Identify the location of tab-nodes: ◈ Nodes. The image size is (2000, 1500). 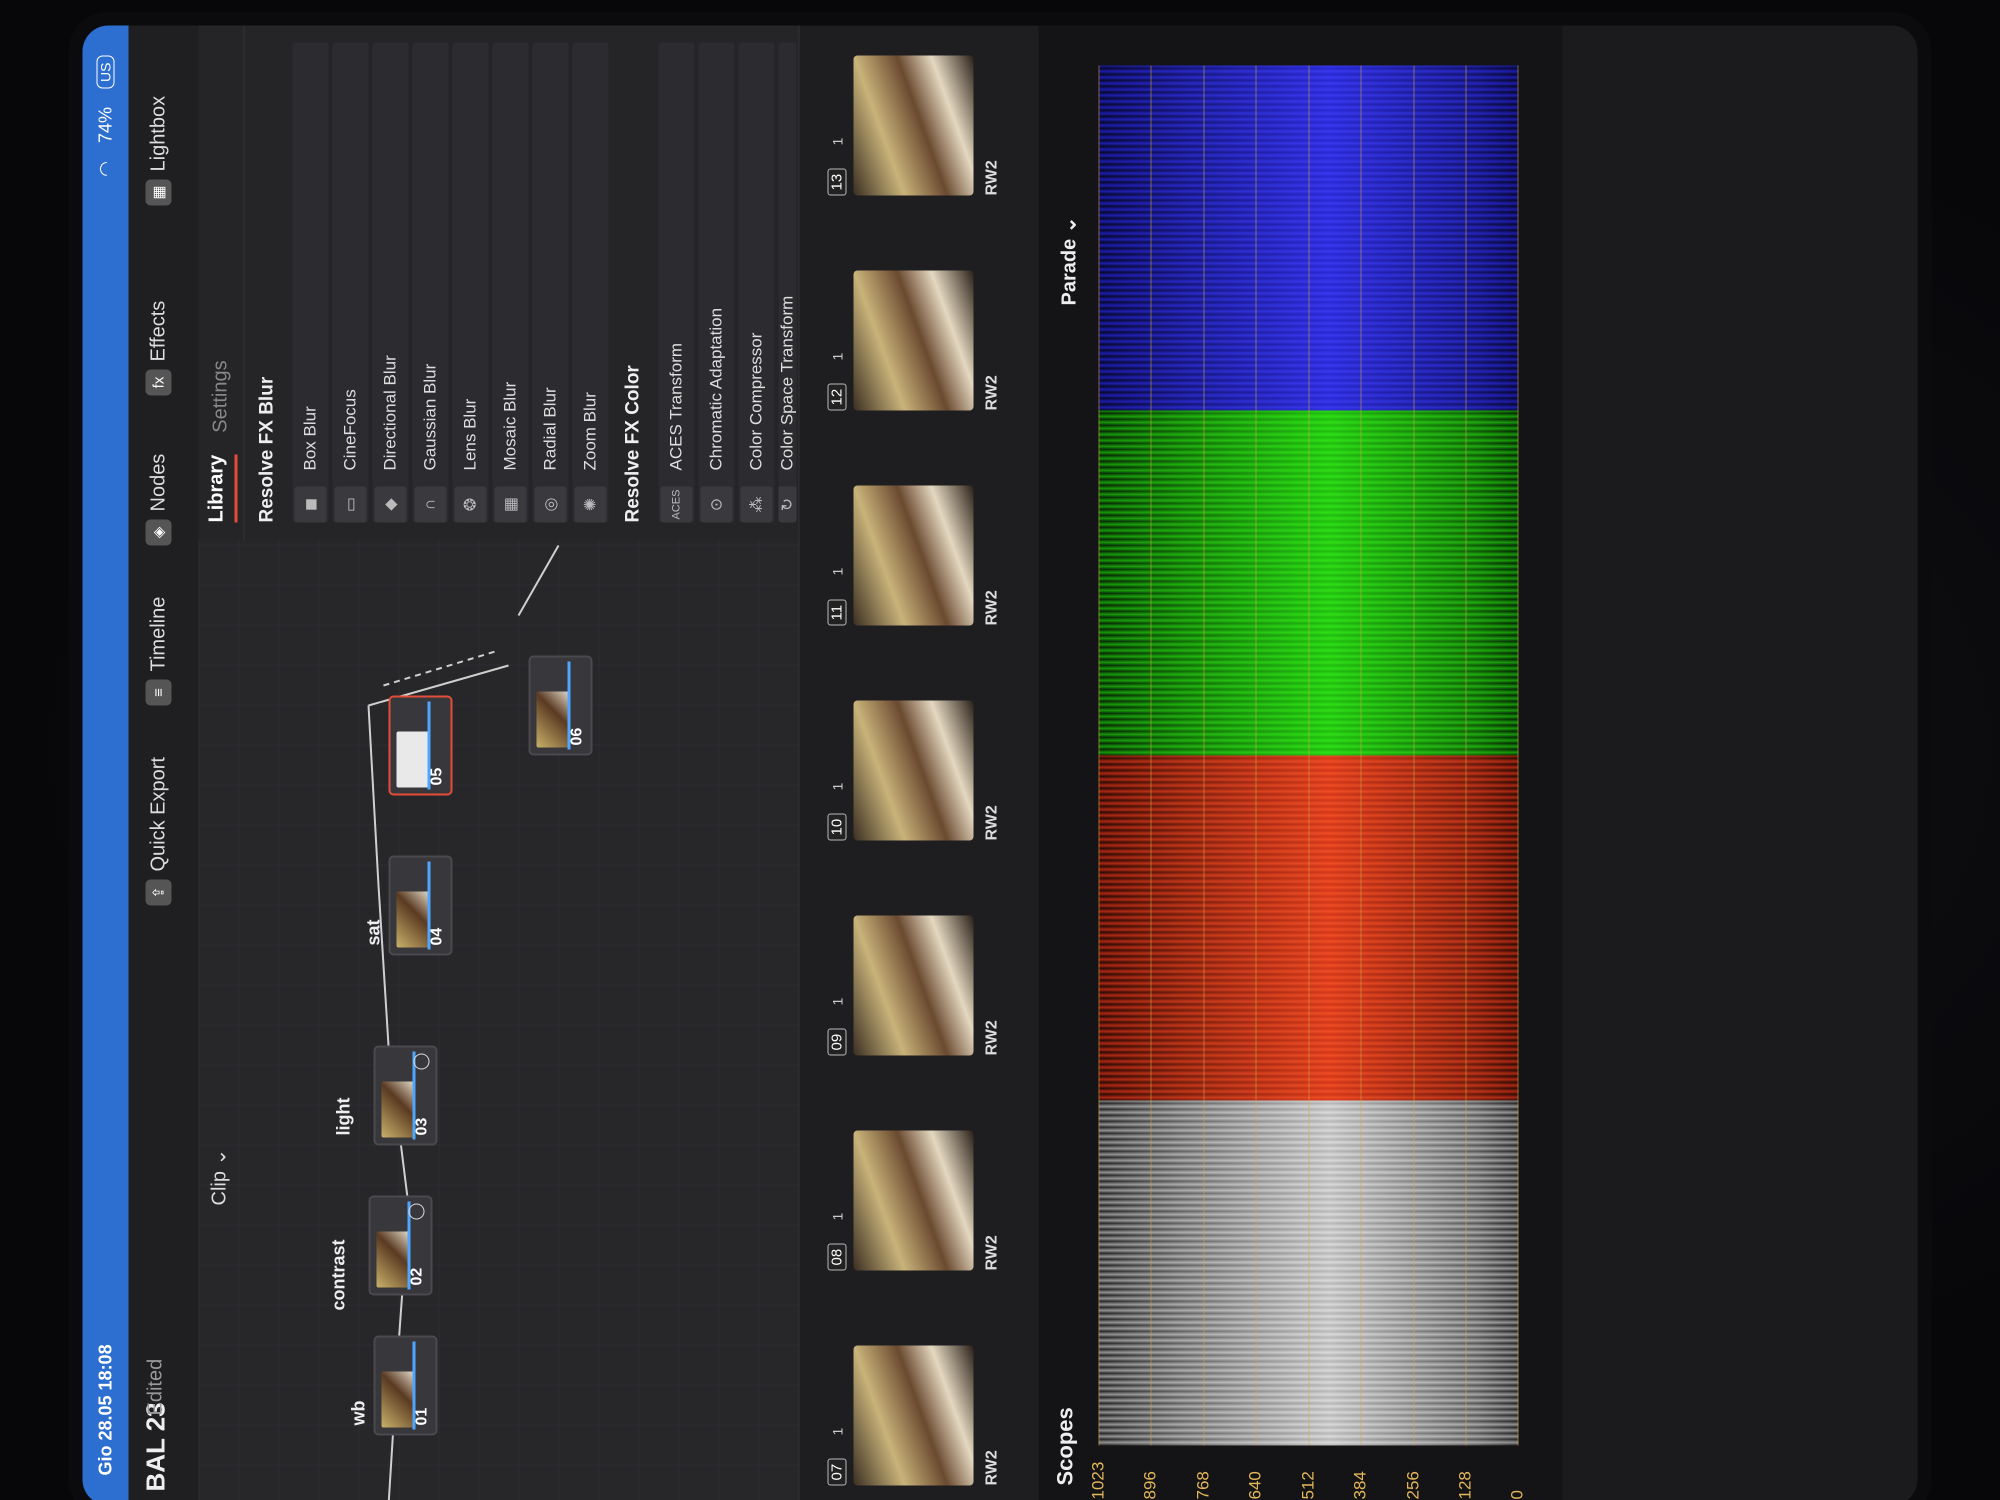
(159, 500).